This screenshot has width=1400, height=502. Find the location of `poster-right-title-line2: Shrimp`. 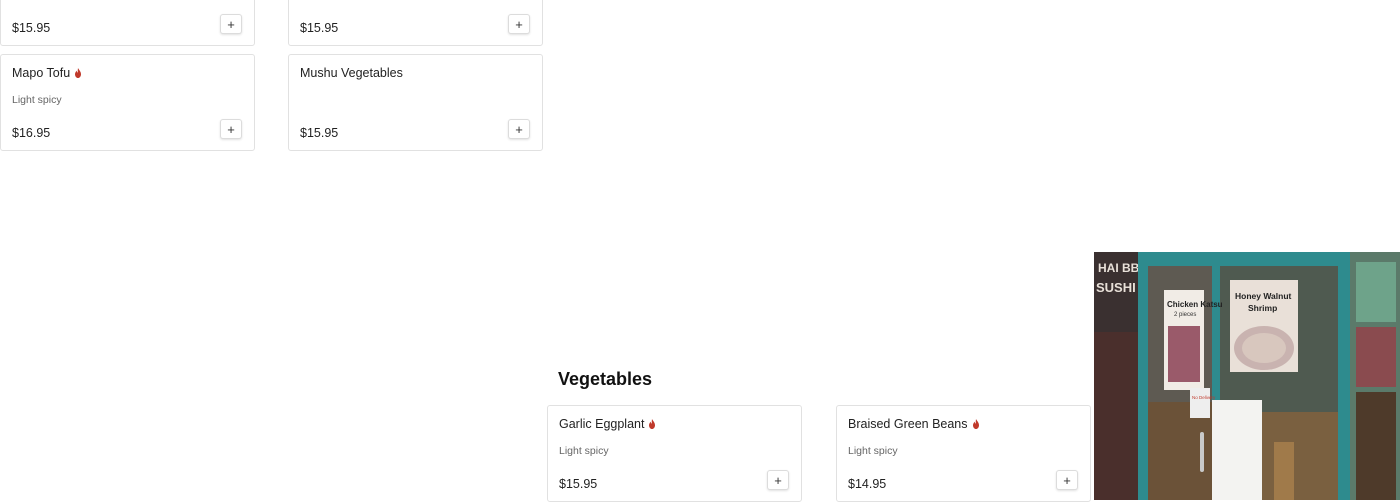

poster-right-title-line2: Shrimp is located at coordinates (1262, 308).